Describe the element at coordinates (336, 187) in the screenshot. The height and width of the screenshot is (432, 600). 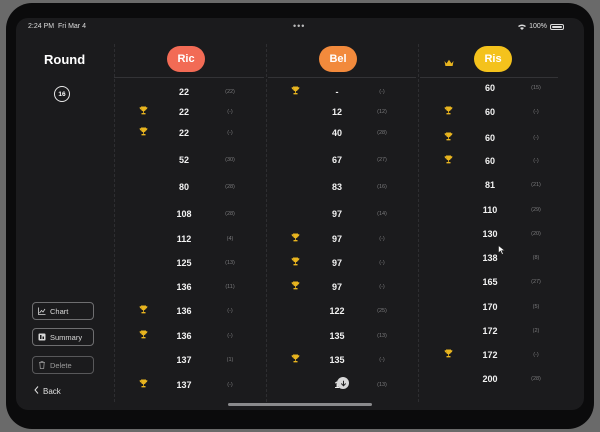
I see `score-value: 83` at that location.